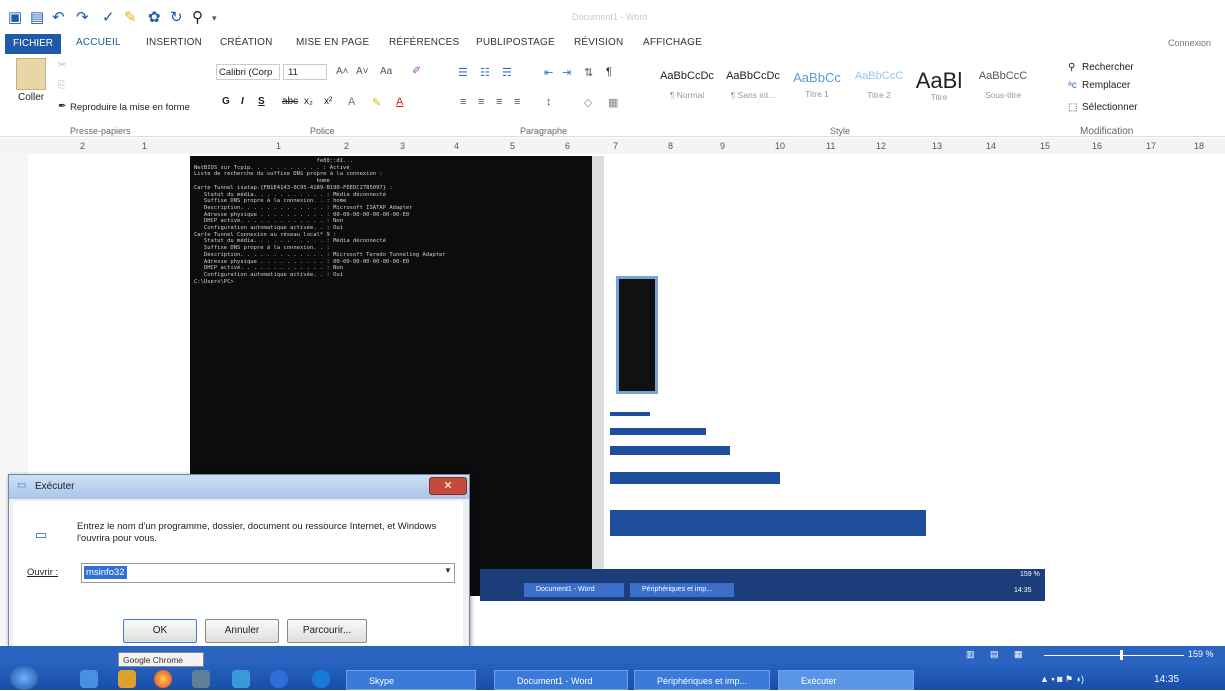 The image size is (1225, 691). I want to click on tab-fichier: FICHIER, so click(33, 44).